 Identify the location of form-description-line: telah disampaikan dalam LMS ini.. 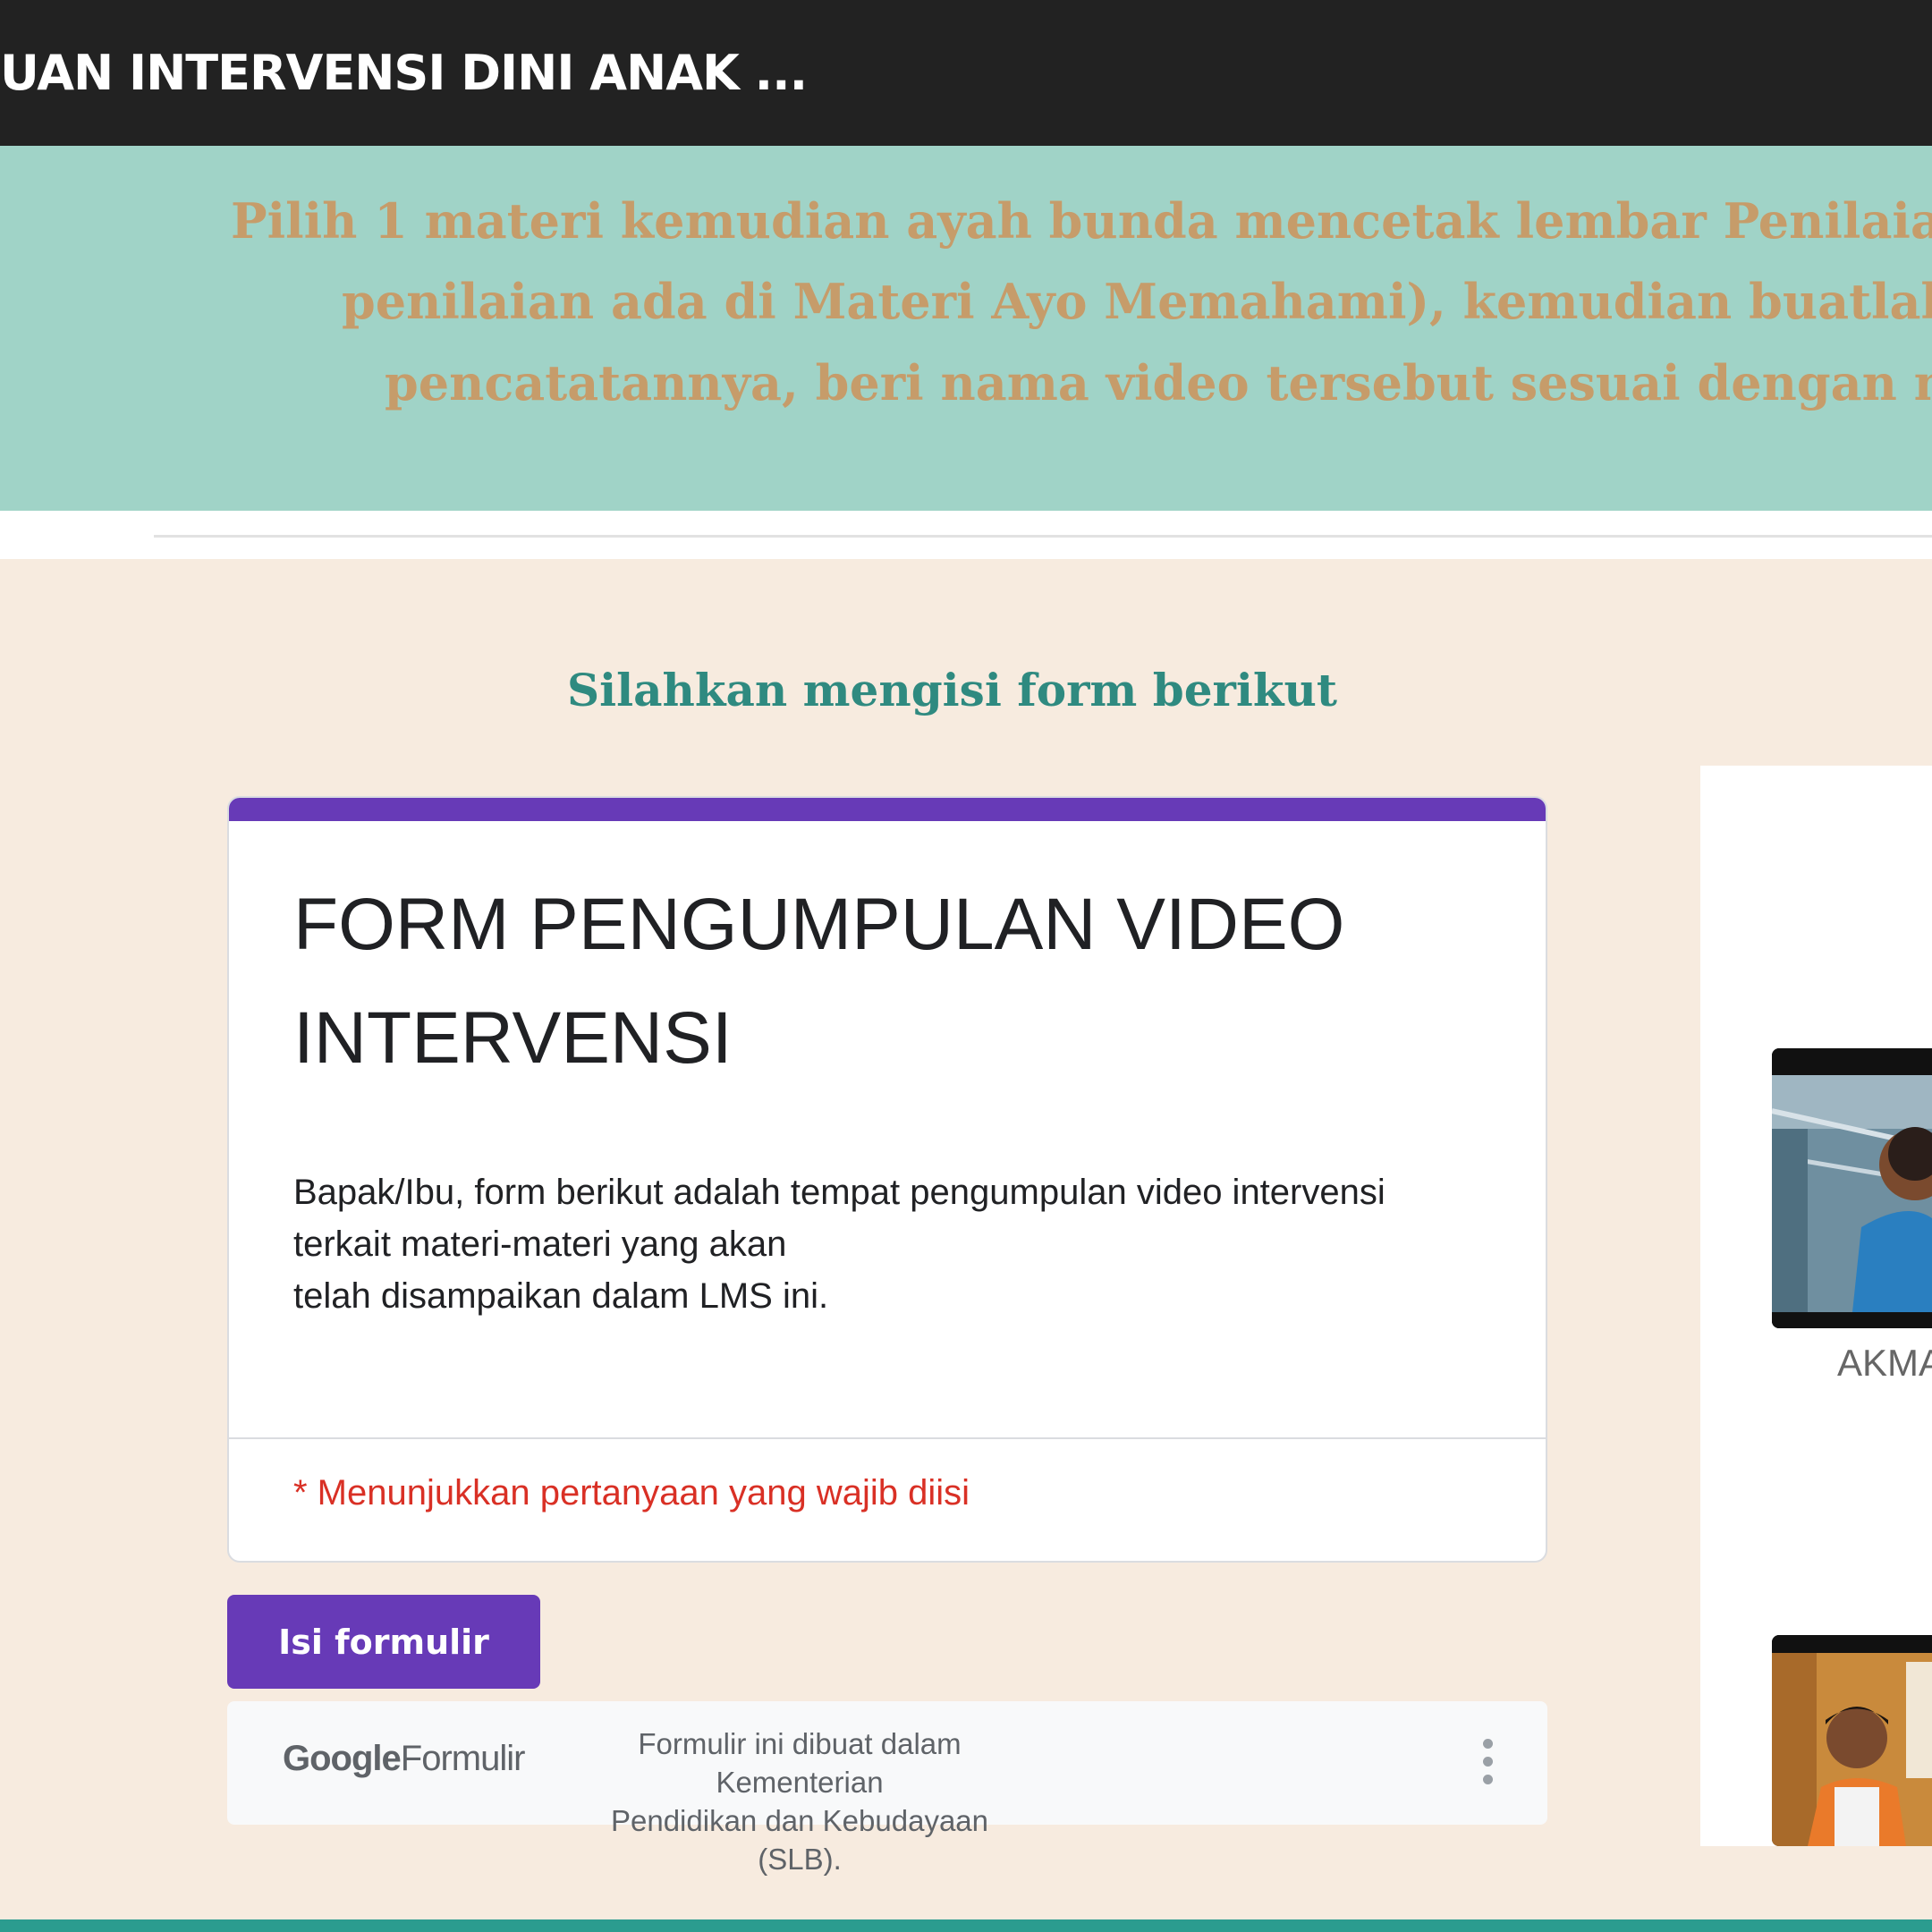
(561, 1296).